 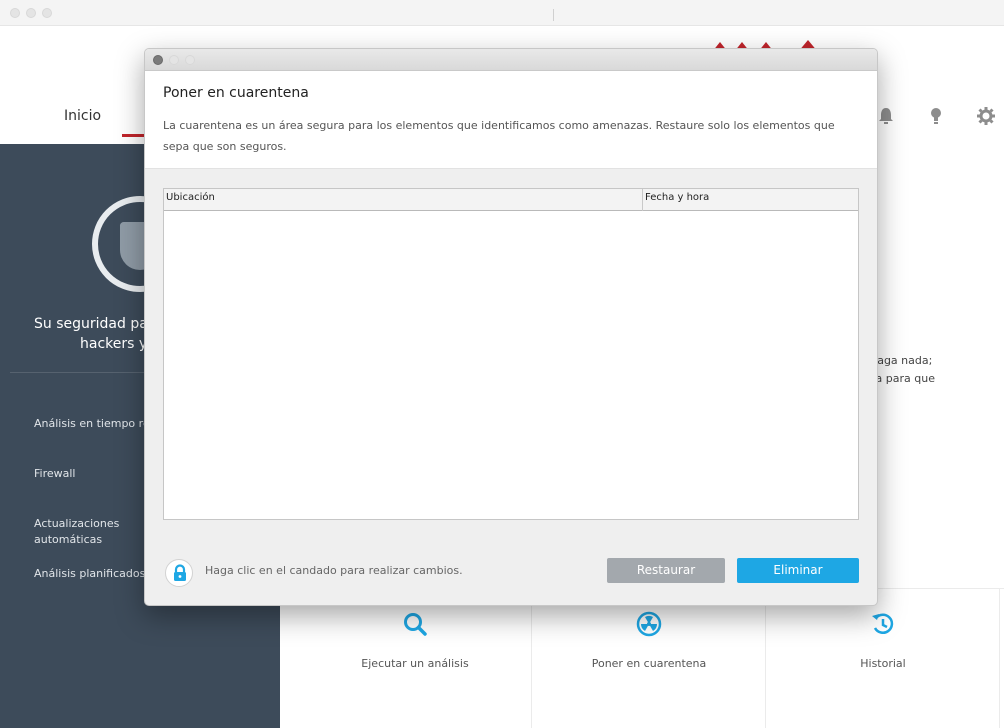 What do you see at coordinates (415, 663) in the screenshot?
I see `tile-run-scan-label: Ejecutar un análisis` at bounding box center [415, 663].